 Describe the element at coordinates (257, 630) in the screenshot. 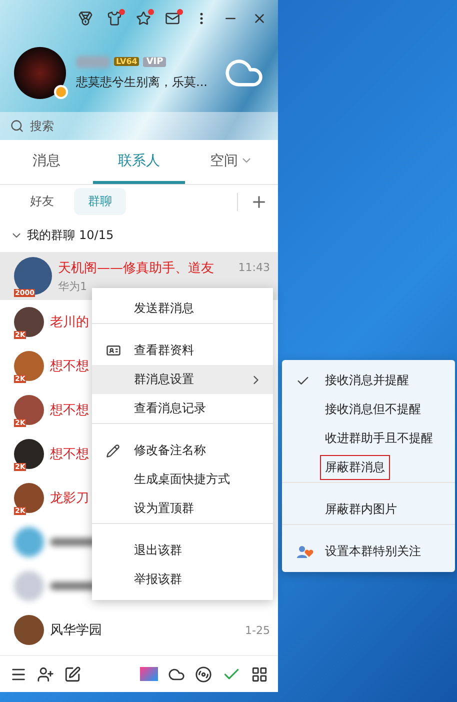

I see `time: 1-25` at that location.